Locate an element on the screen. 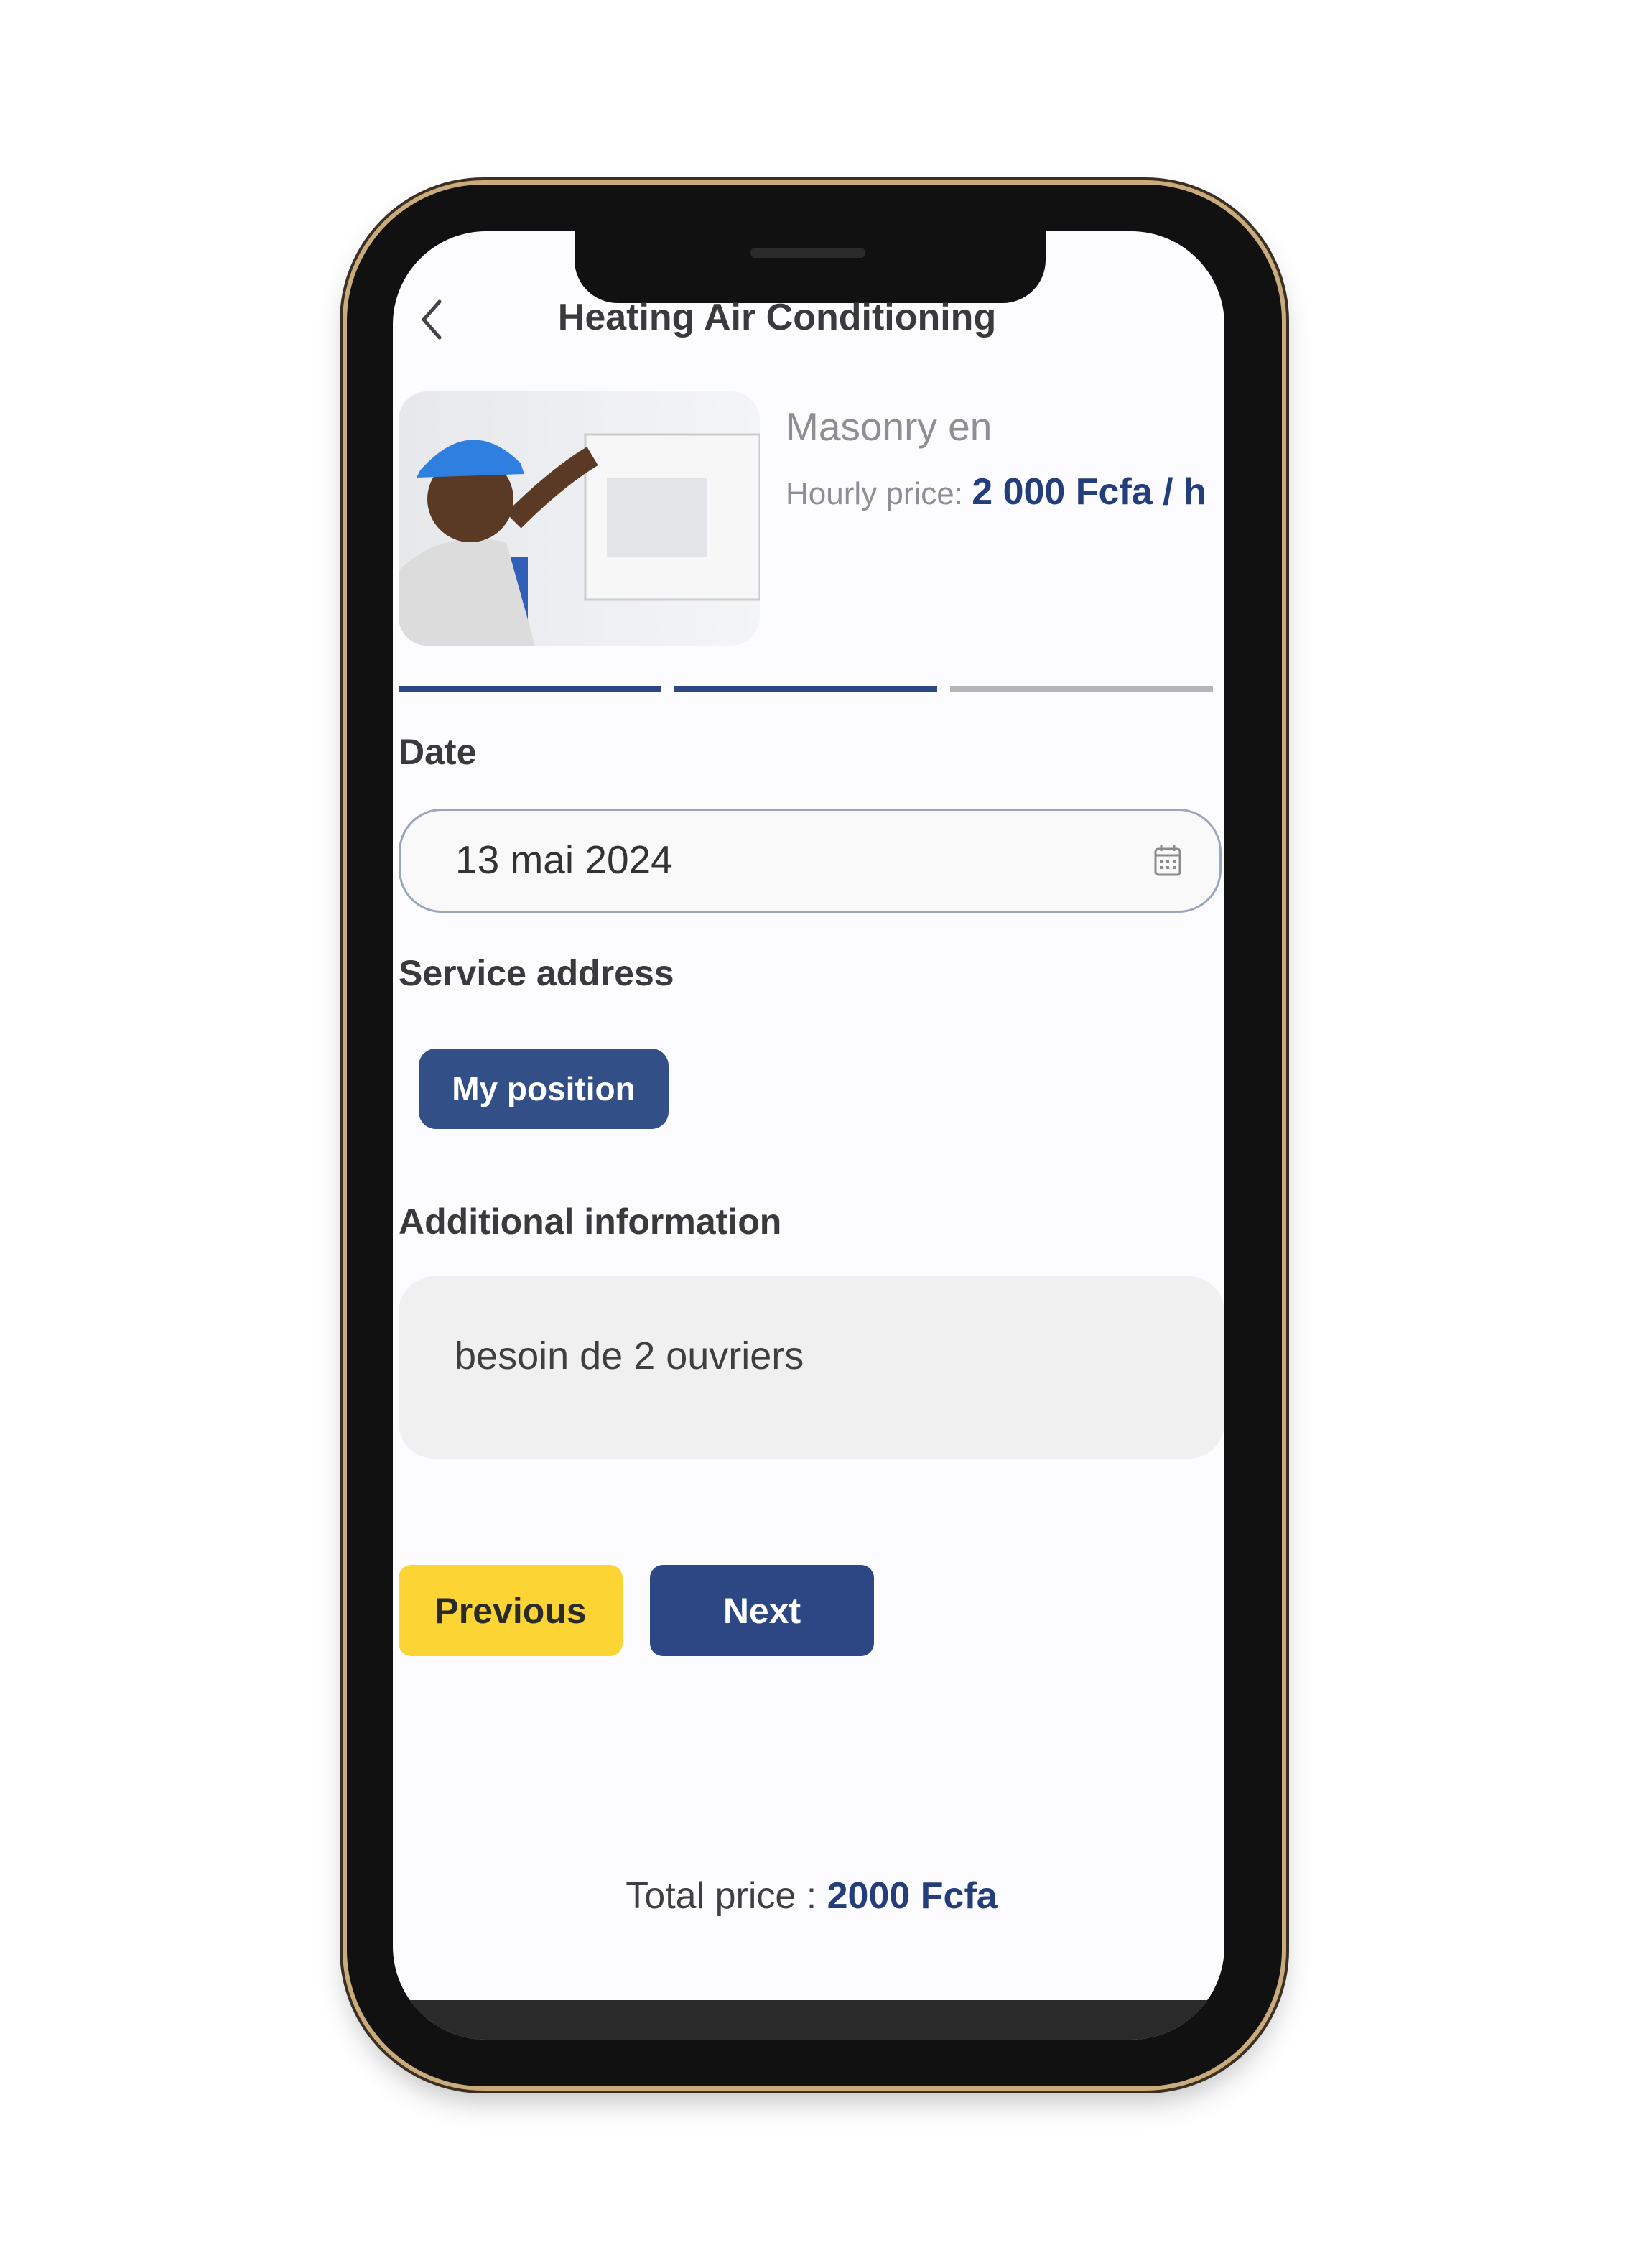 This screenshot has width=1646, height=2268. date-field: 13 mai 2024 is located at coordinates (810, 861).